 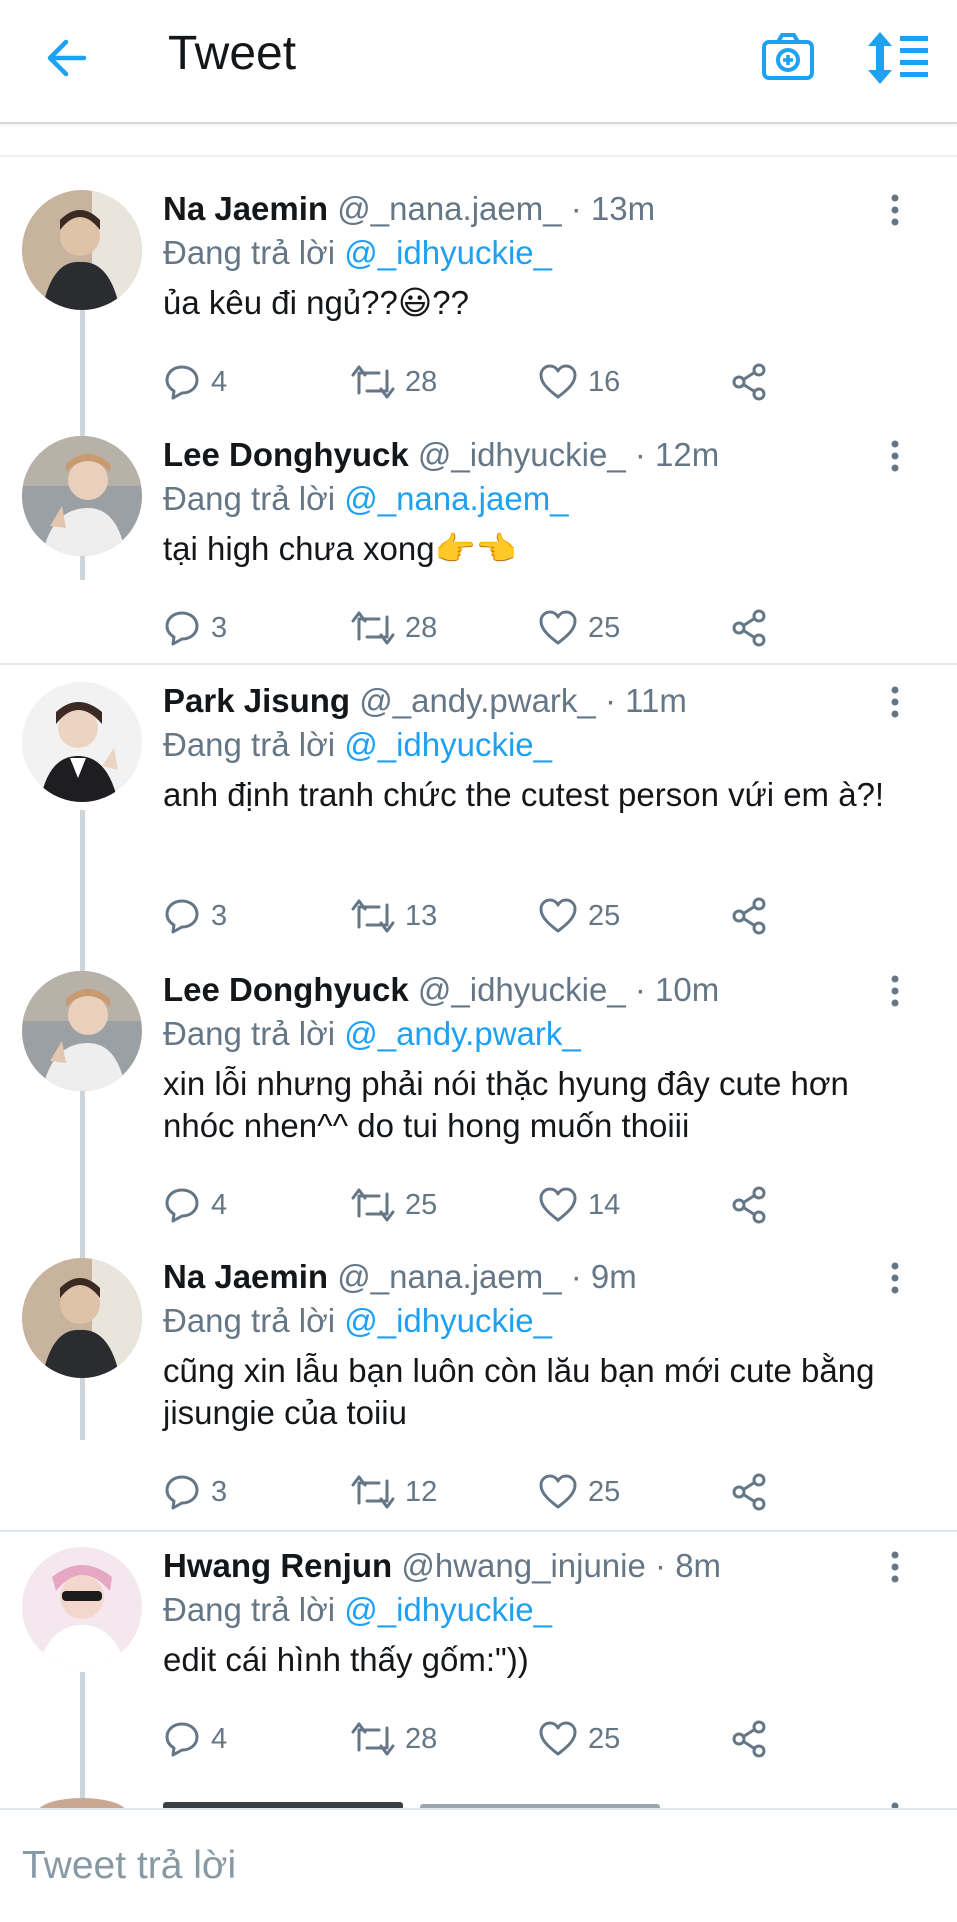 I want to click on tweet-header: Na Jaemin @_nana.jaem_ · 13m, so click(x=409, y=209).